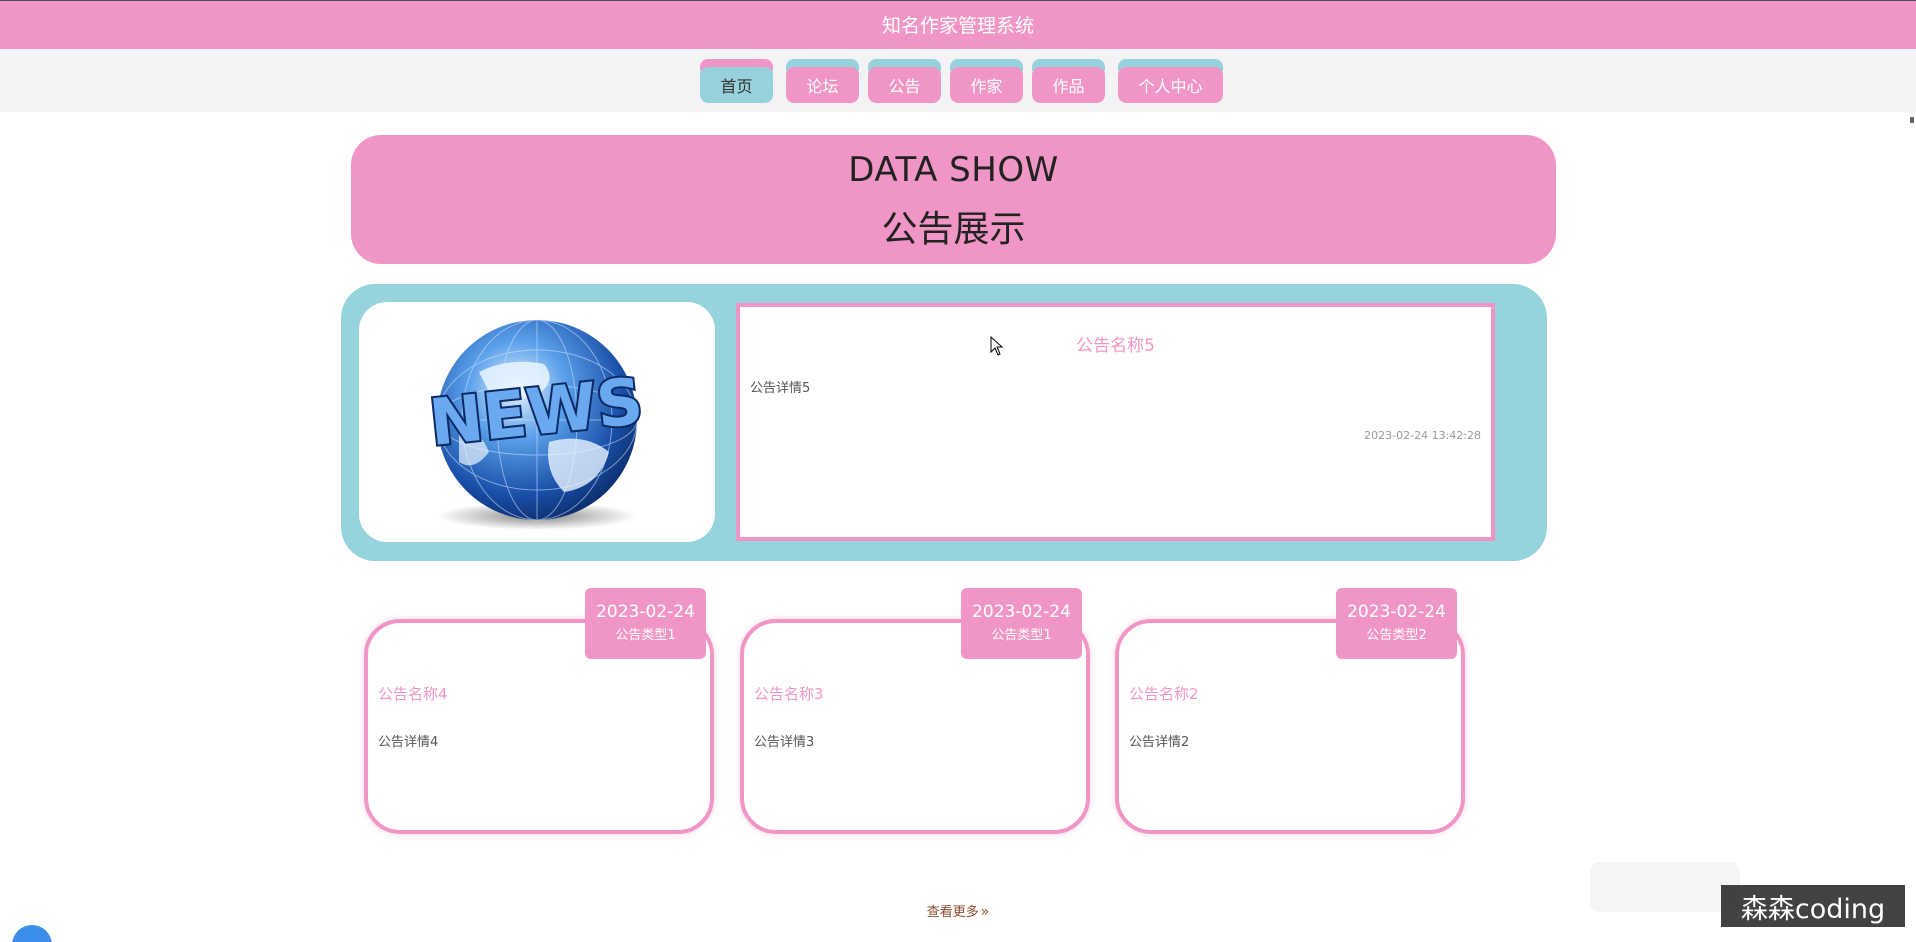  I want to click on notice-card: 2023-02-24 公告类型1 公告名称3 公告详情3, so click(915, 711).